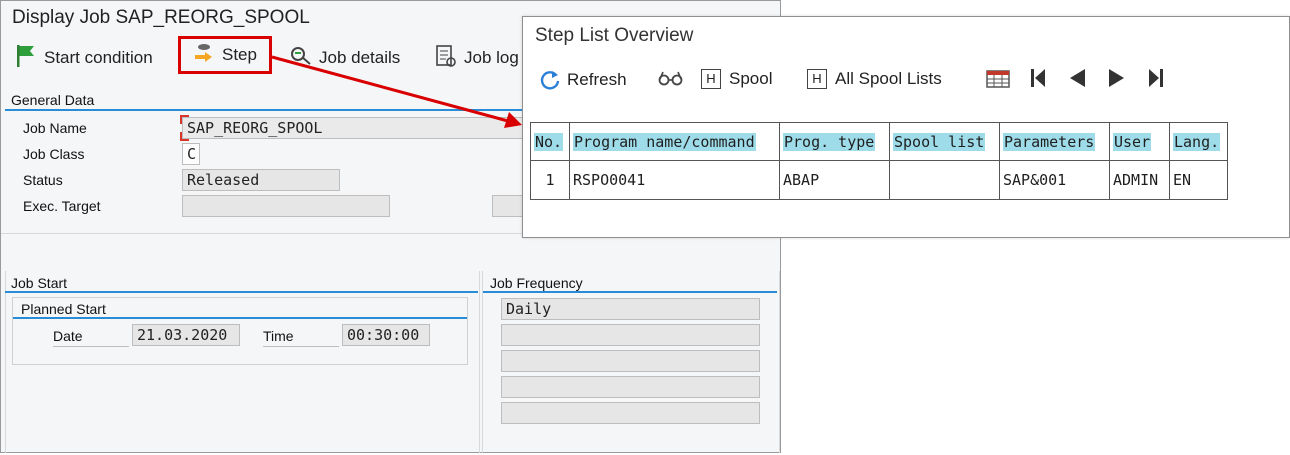 The height and width of the screenshot is (455, 1290). Describe the element at coordinates (360, 57) in the screenshot. I see `job-details-label: Job details` at that location.